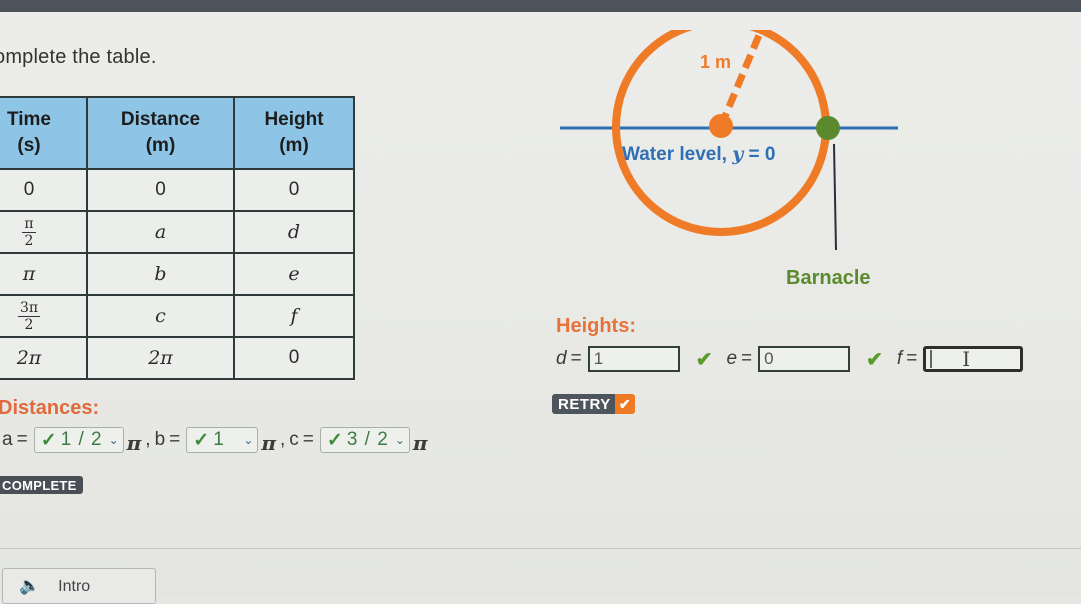 The width and height of the screenshot is (1081, 604). I want to click on var-d: d, so click(561, 358).